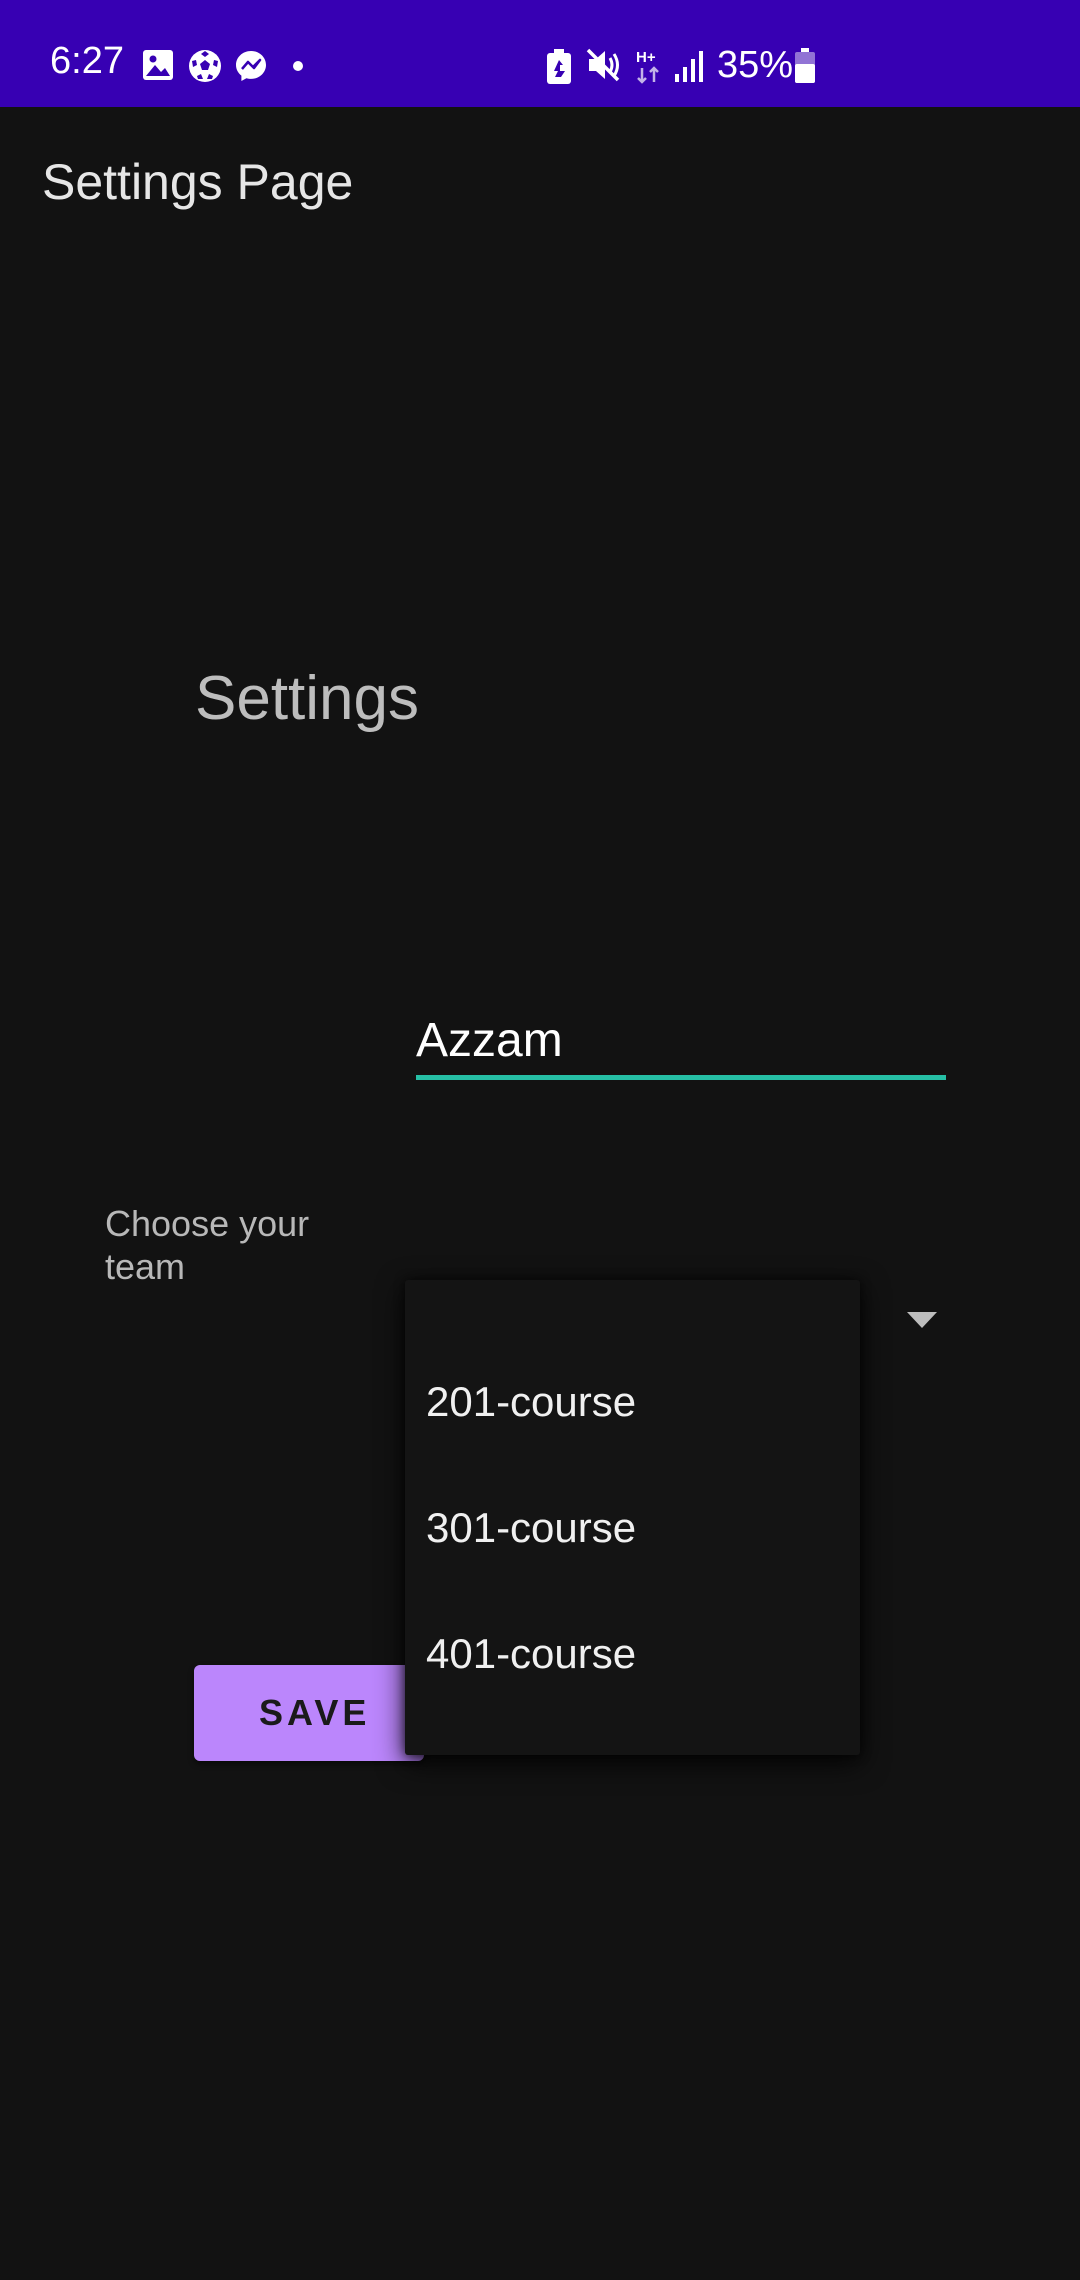 This screenshot has width=1080, height=2280. What do you see at coordinates (922, 1321) in the screenshot?
I see `dropdown-arrow-icon` at bounding box center [922, 1321].